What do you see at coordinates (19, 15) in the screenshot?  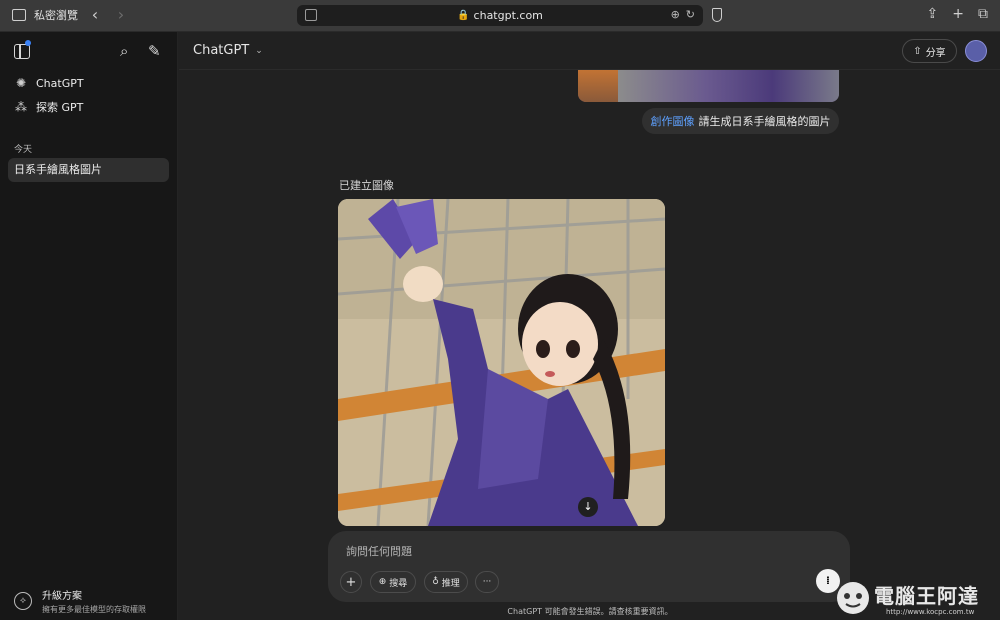 I see `sidebar-toggle-icon` at bounding box center [19, 15].